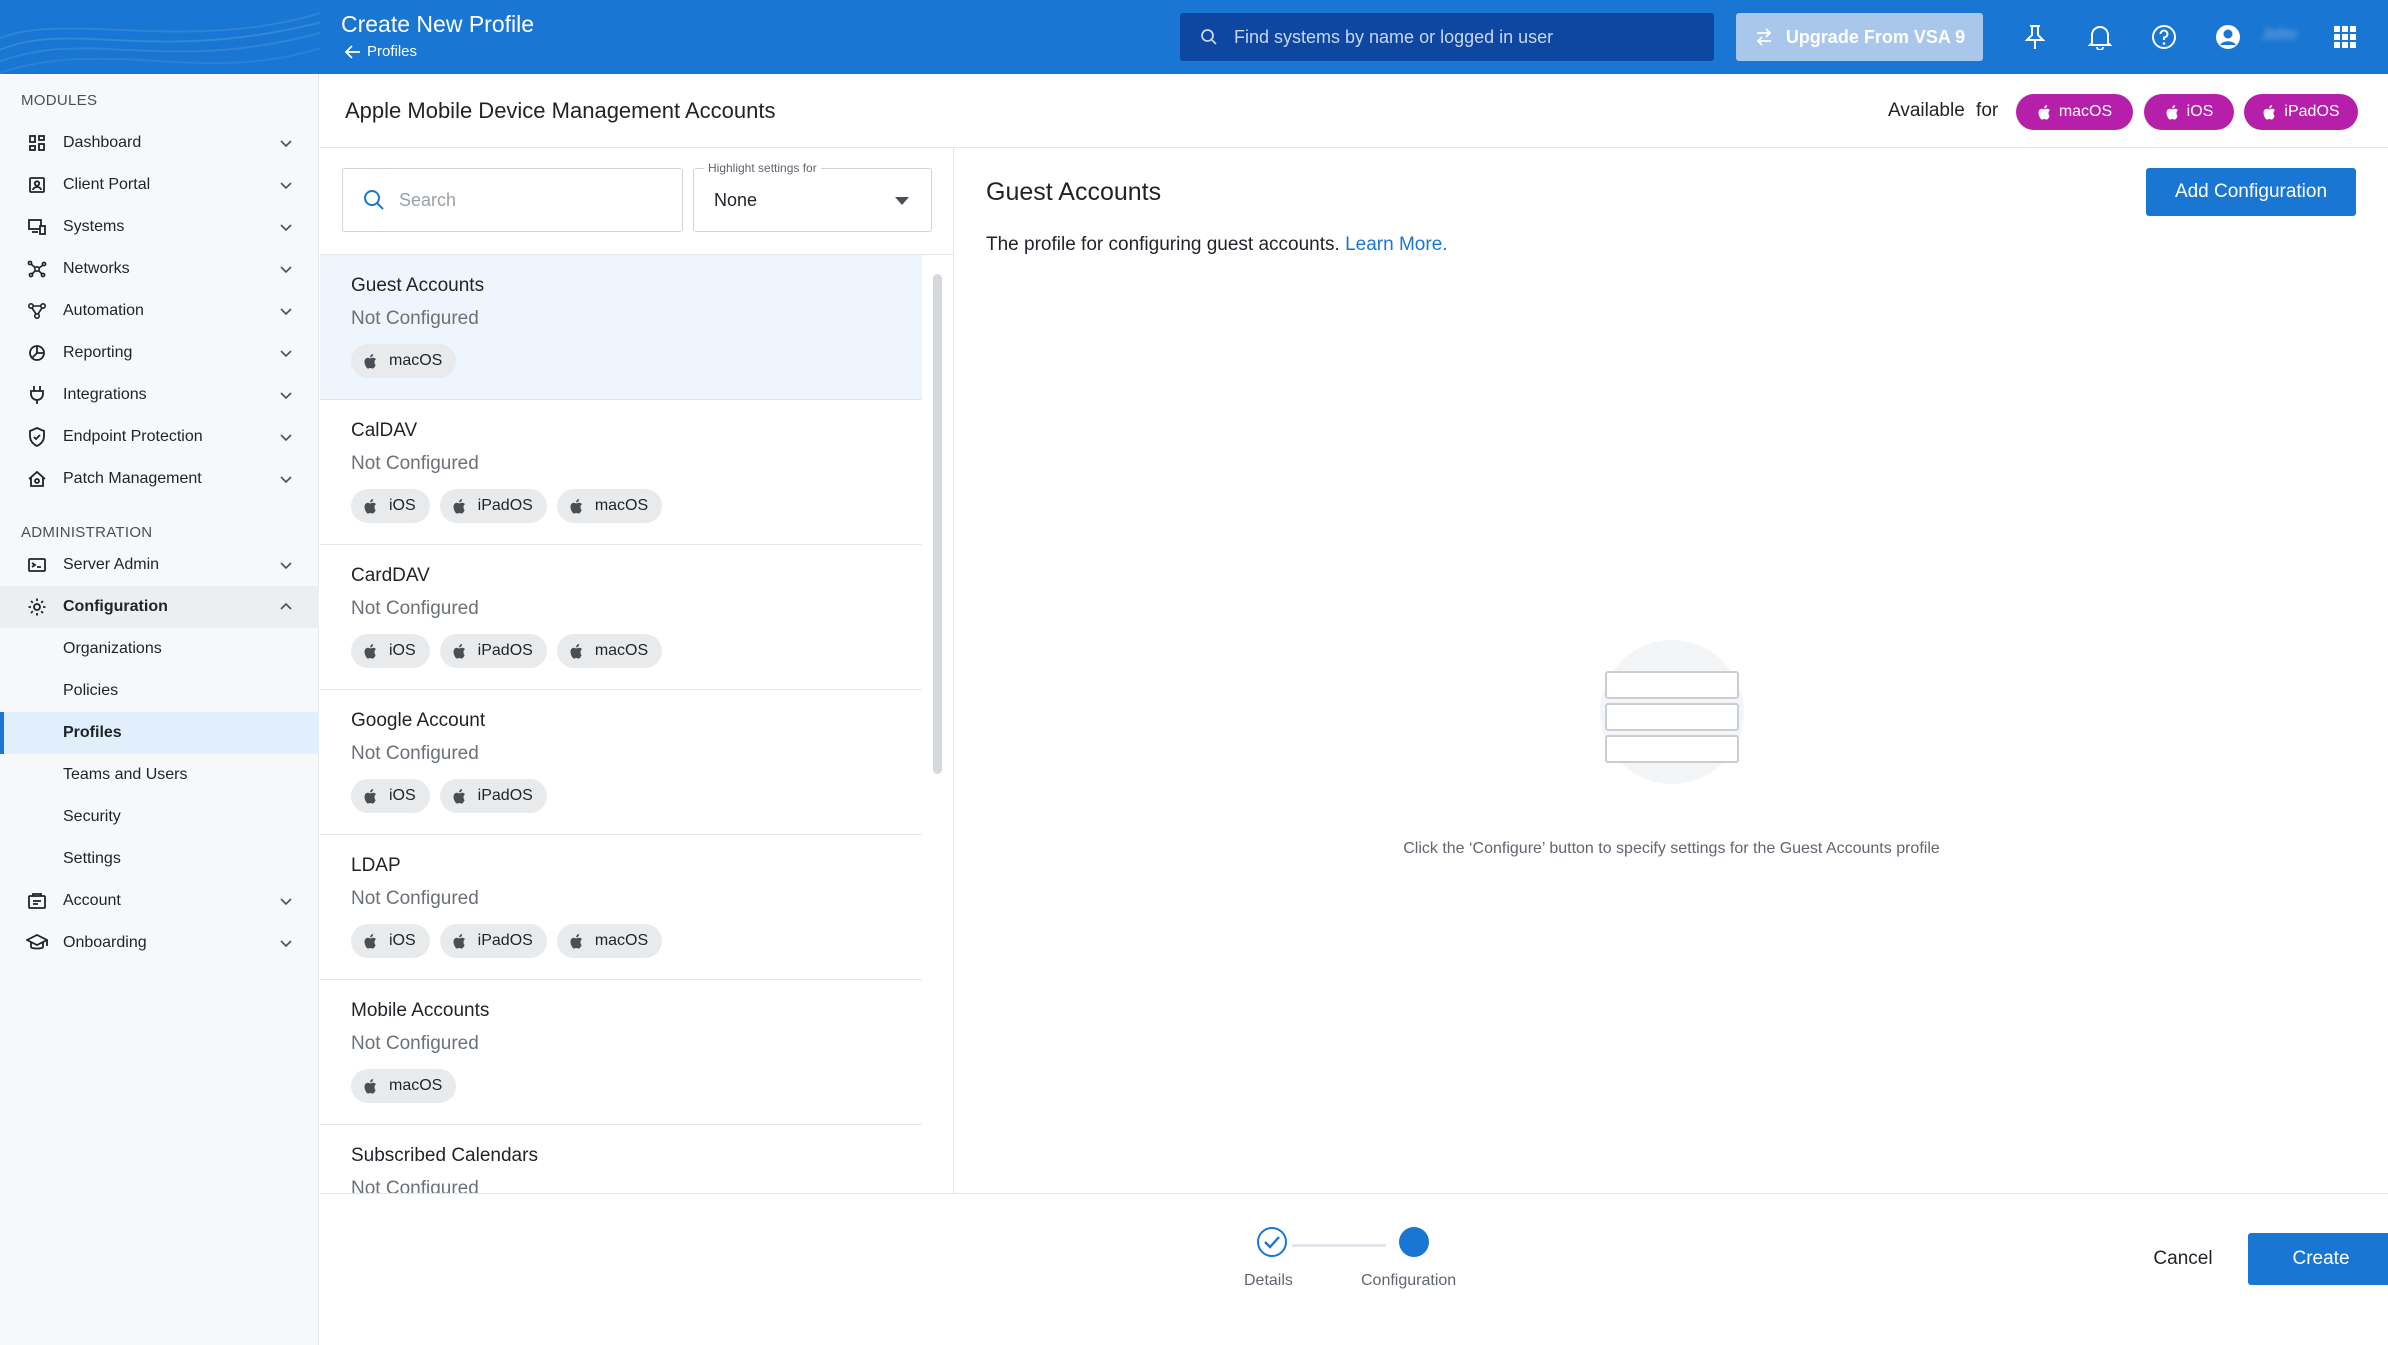  What do you see at coordinates (2345, 37) in the screenshot?
I see `apps-grid-icon` at bounding box center [2345, 37].